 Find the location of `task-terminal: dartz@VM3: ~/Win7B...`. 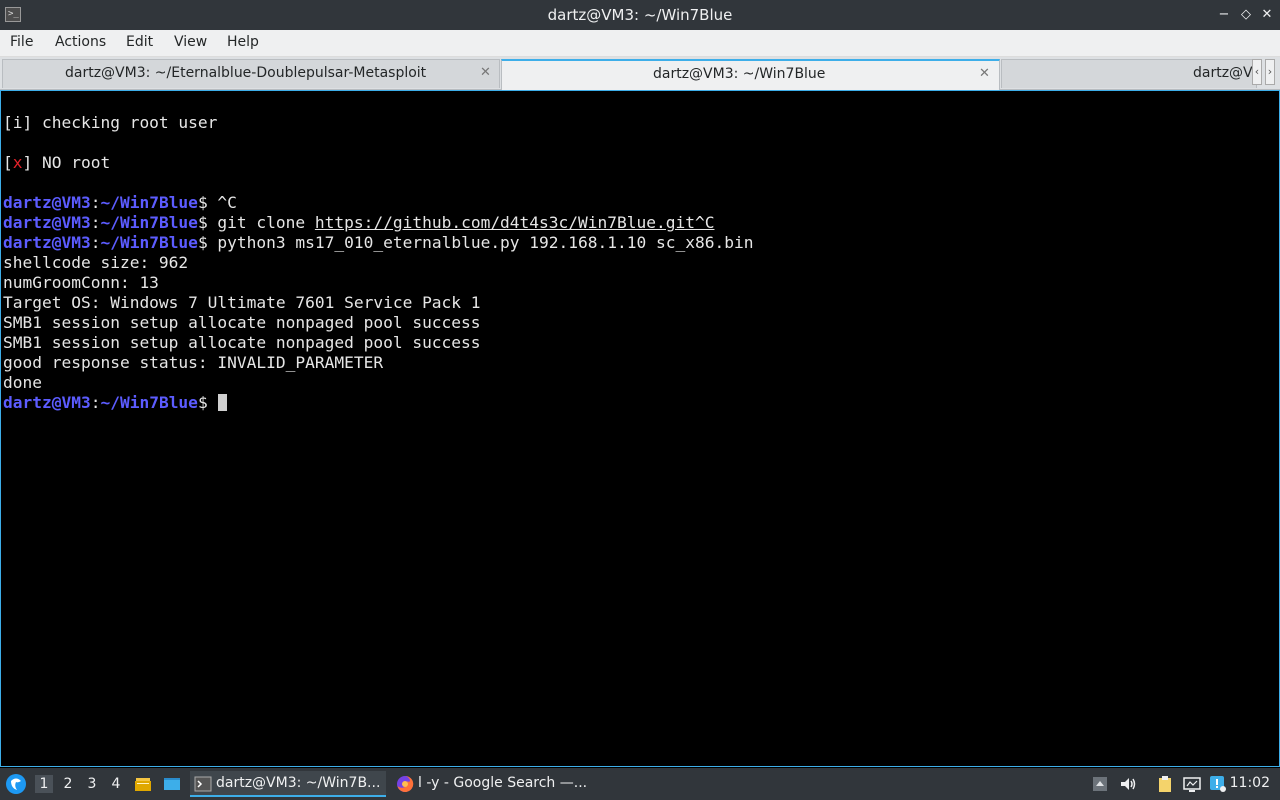

task-terminal: dartz@VM3: ~/Win7B... is located at coordinates (288, 784).